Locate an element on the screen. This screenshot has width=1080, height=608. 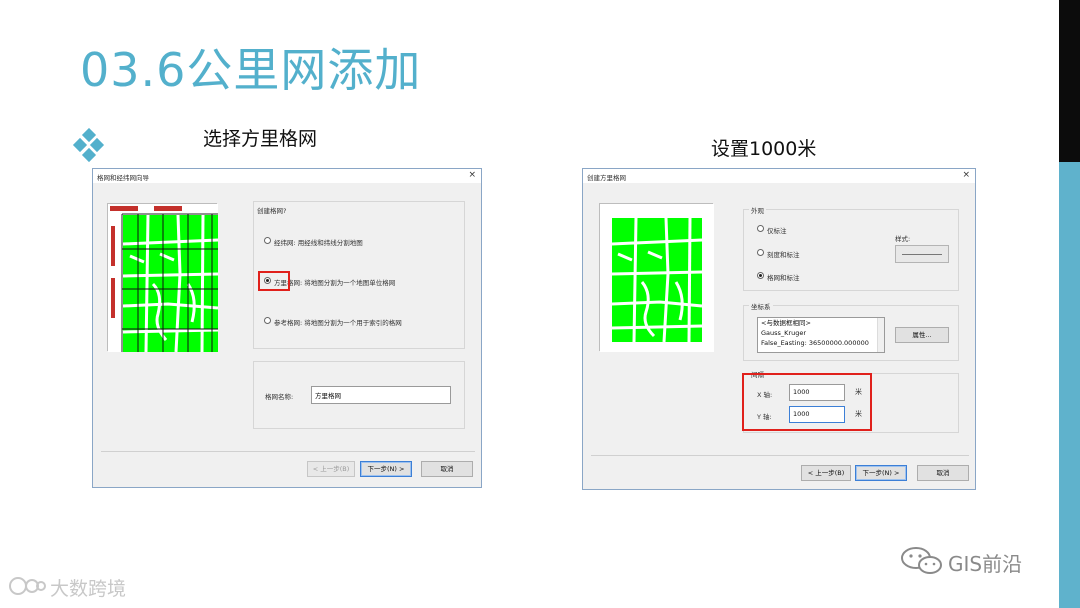
diamond-bullet-icon is located at coordinates (88, 145).